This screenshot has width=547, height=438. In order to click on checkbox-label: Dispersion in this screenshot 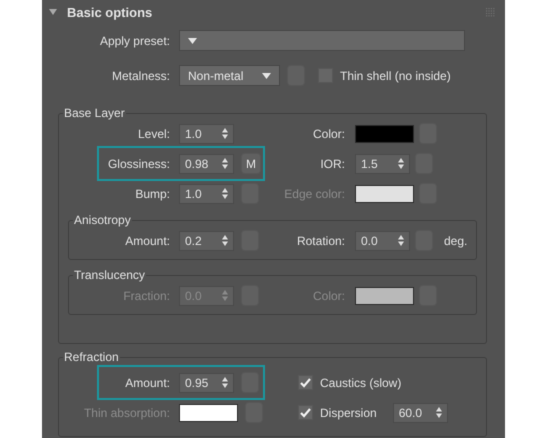, I will do `click(348, 413)`.